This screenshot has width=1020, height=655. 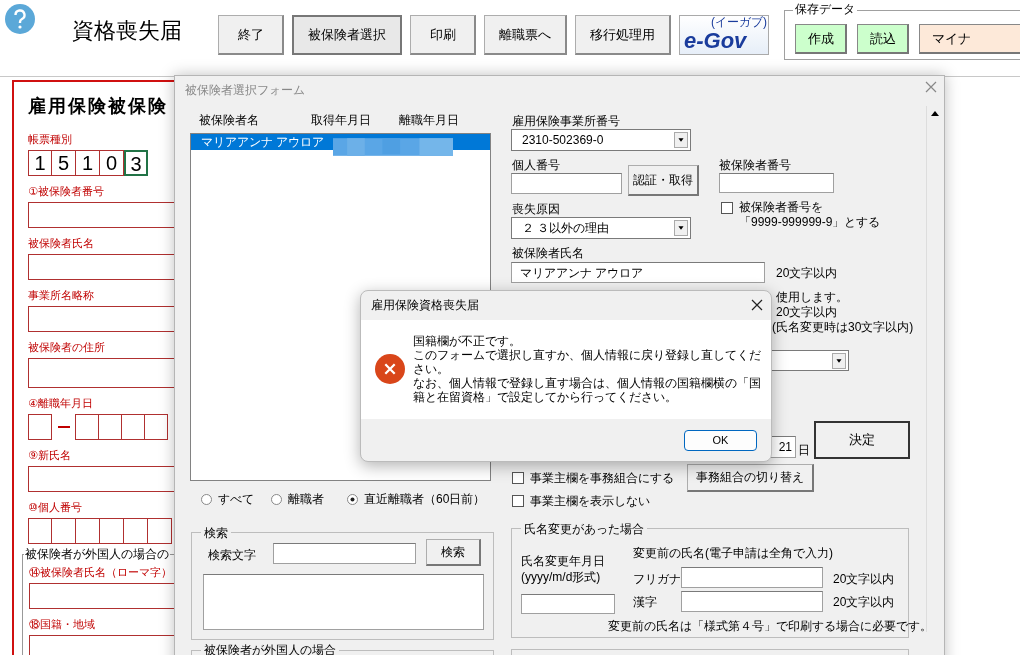 What do you see at coordinates (720, 440) in the screenshot?
I see `ok-button: OK` at bounding box center [720, 440].